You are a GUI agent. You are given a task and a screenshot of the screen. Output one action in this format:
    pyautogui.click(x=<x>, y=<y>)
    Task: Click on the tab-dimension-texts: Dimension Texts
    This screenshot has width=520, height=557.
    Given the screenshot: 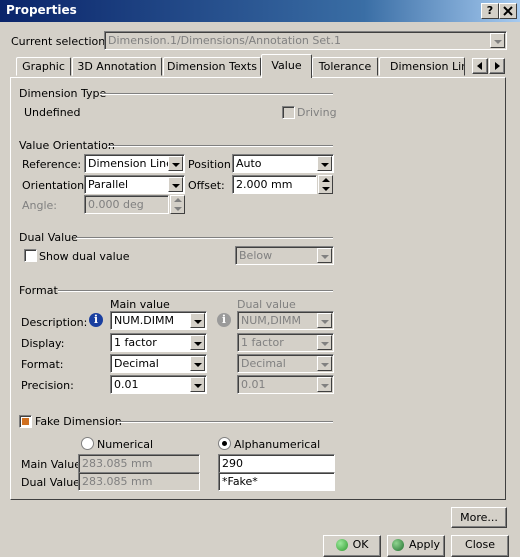 What is the action you would take?
    pyautogui.click(x=212, y=66)
    